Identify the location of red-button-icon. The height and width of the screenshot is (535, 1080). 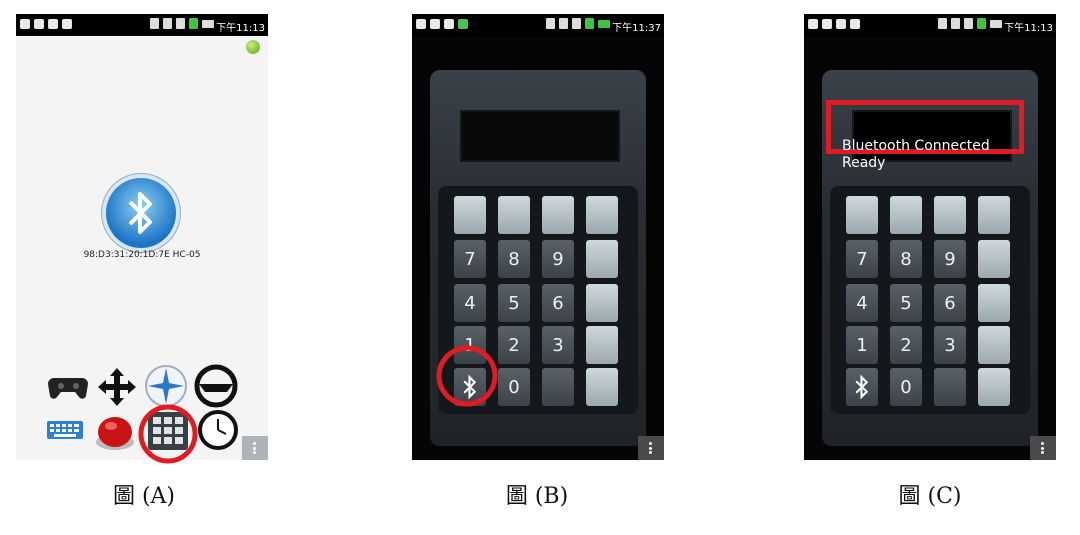
(115, 432).